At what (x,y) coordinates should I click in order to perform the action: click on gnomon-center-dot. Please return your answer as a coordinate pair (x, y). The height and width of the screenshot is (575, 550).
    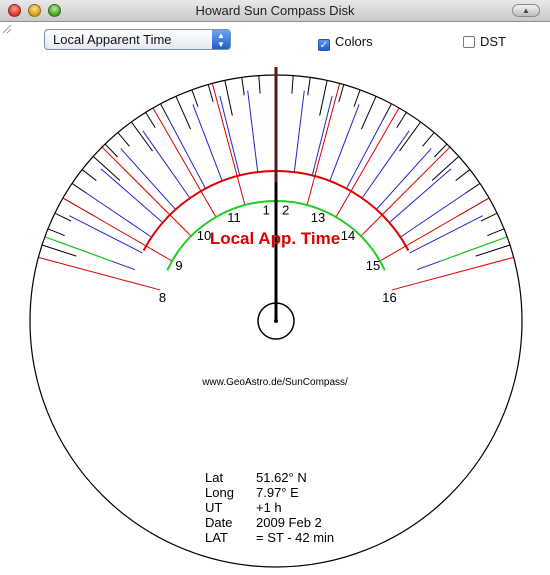
    Looking at the image, I should click on (276, 321).